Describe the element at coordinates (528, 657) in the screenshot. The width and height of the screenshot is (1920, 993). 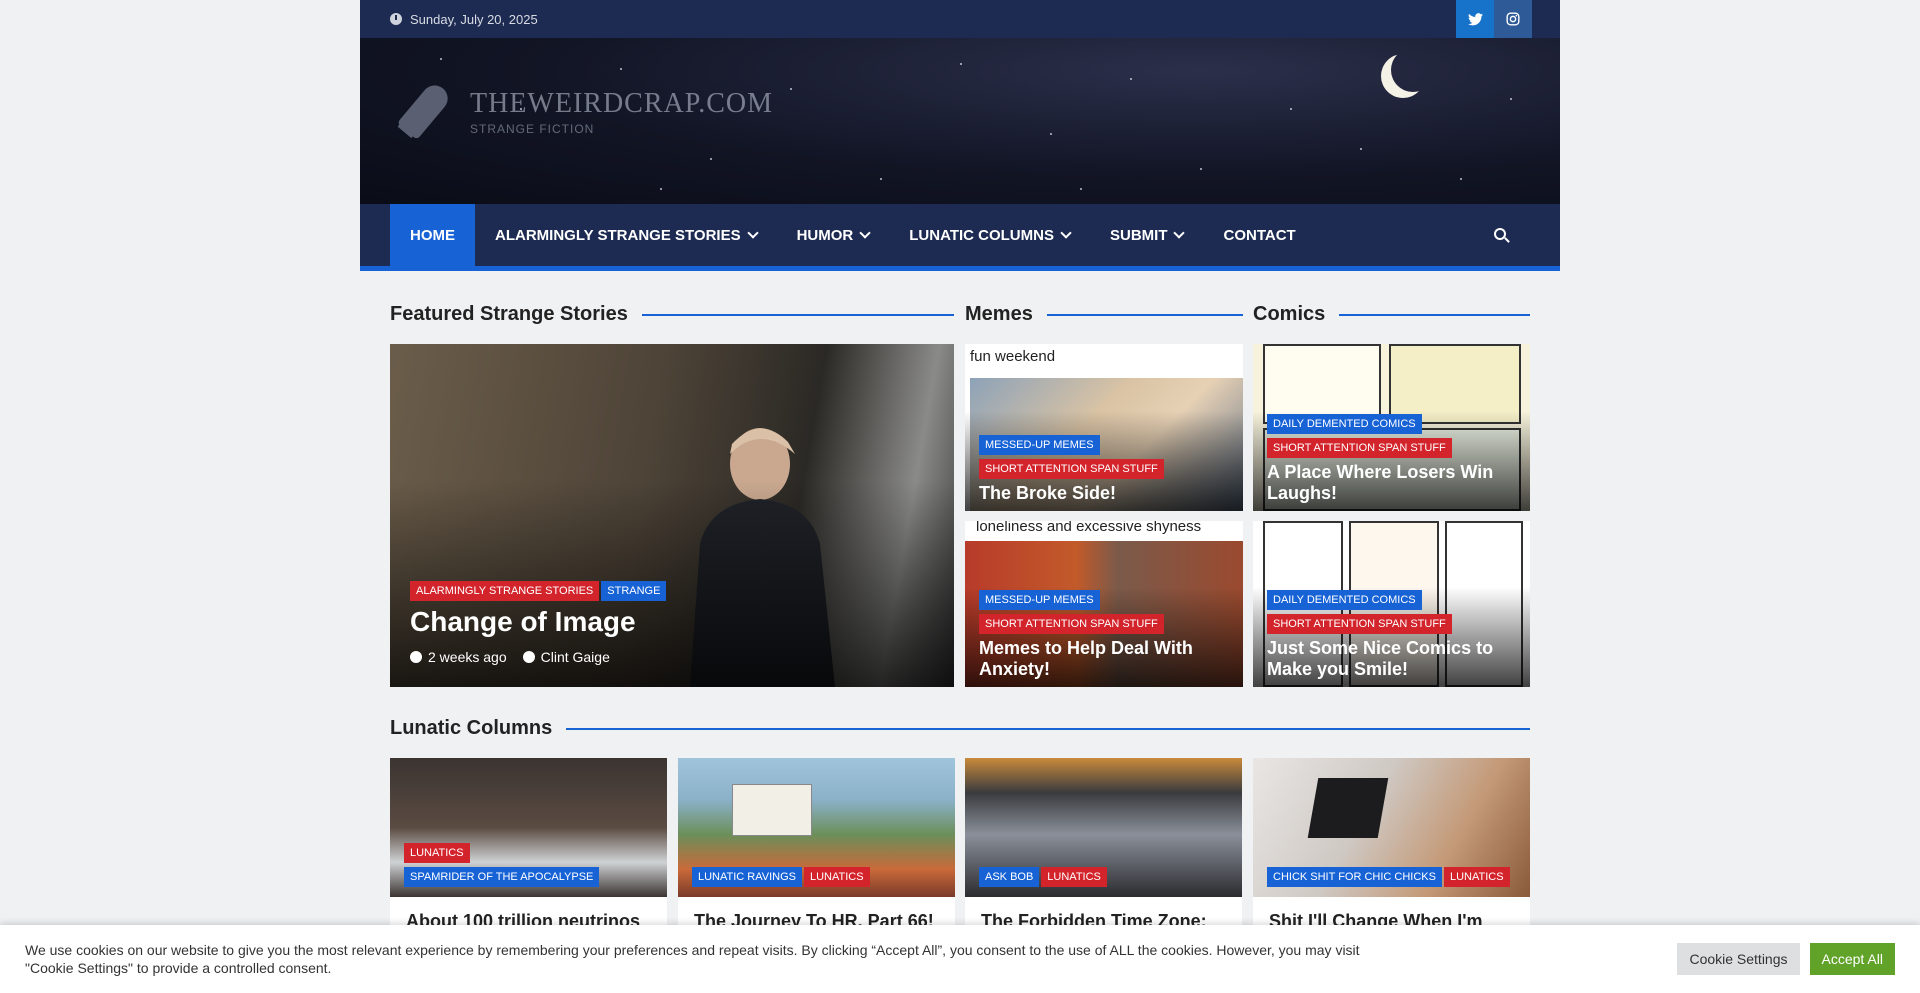
I see `user-icon` at that location.